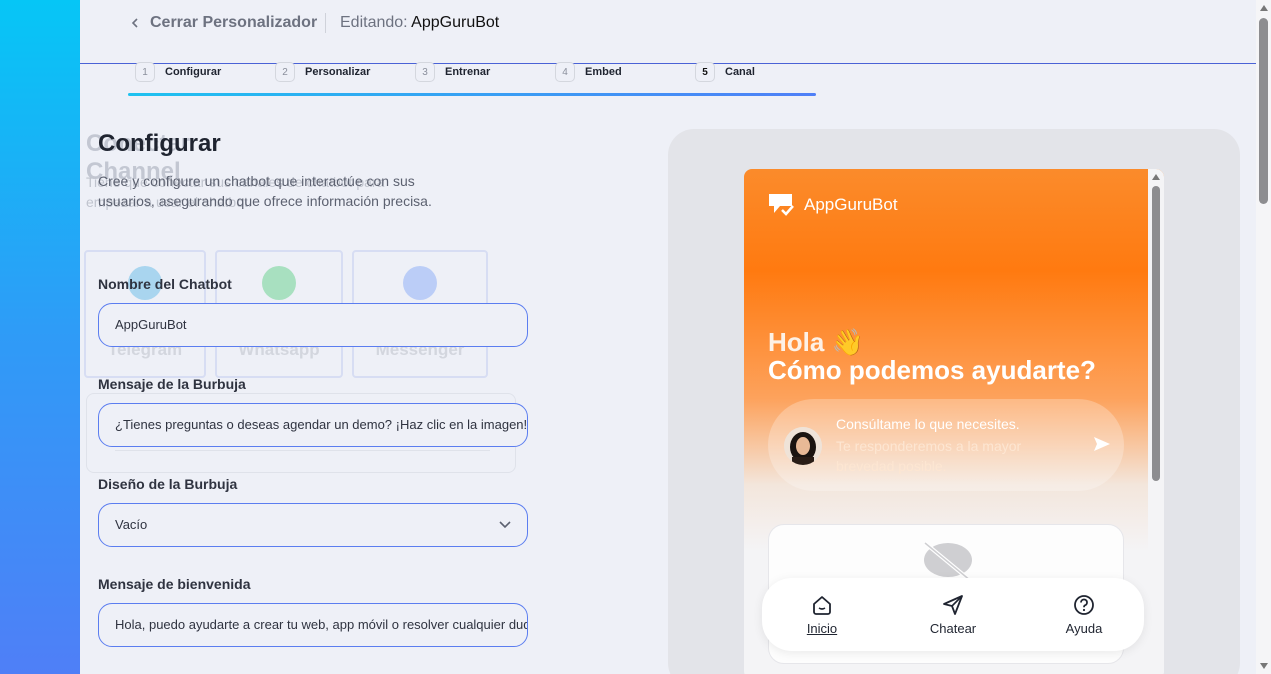 The image size is (1271, 674). What do you see at coordinates (765, 72) in the screenshot?
I see `step-canal: 5 Canal` at bounding box center [765, 72].